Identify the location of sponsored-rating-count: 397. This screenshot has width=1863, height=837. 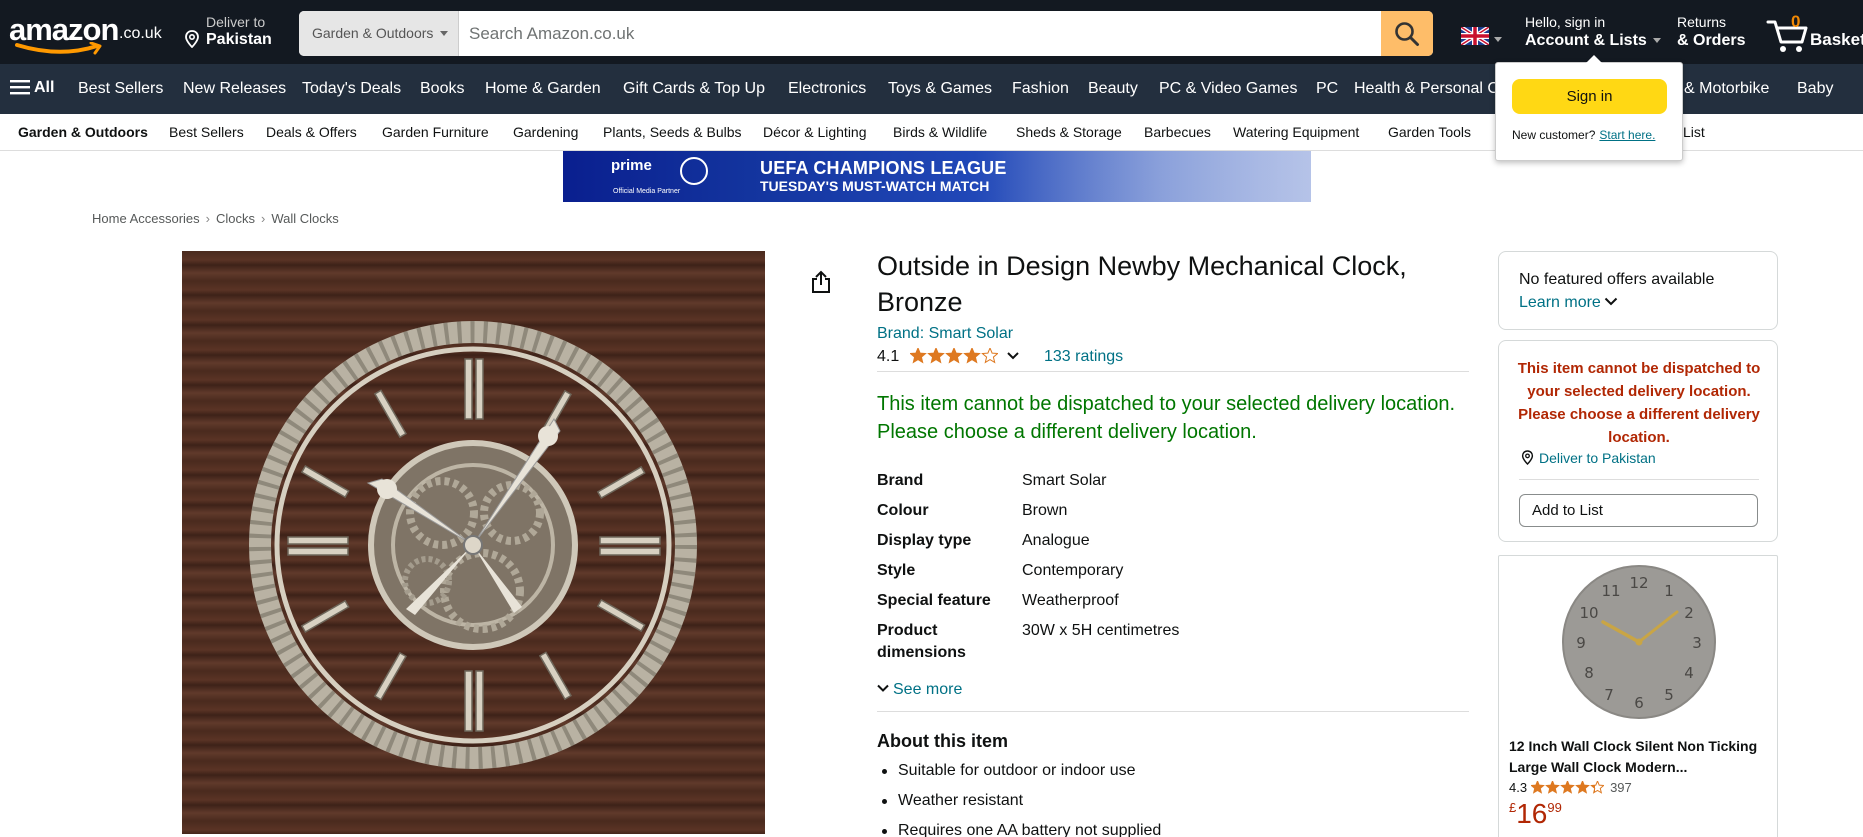
(1621, 787).